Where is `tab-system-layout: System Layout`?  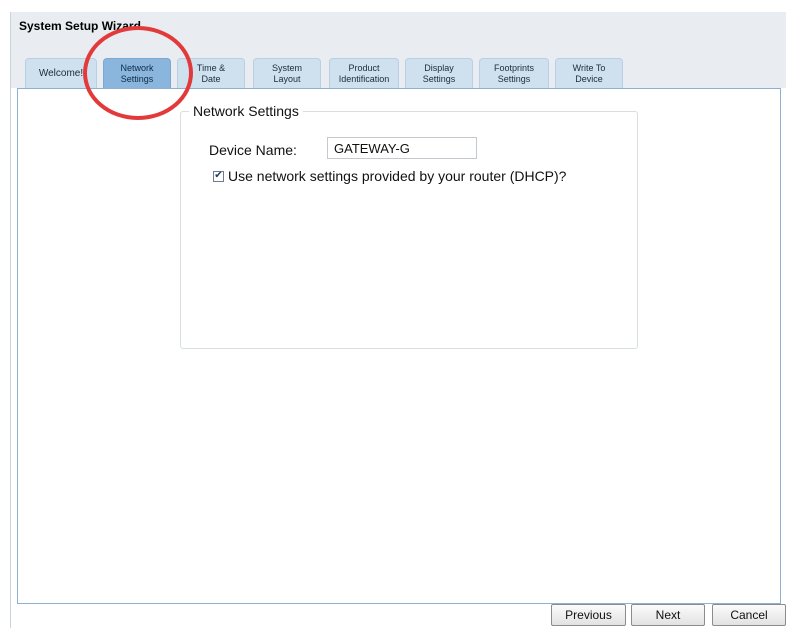
tab-system-layout: System Layout is located at coordinates (287, 73).